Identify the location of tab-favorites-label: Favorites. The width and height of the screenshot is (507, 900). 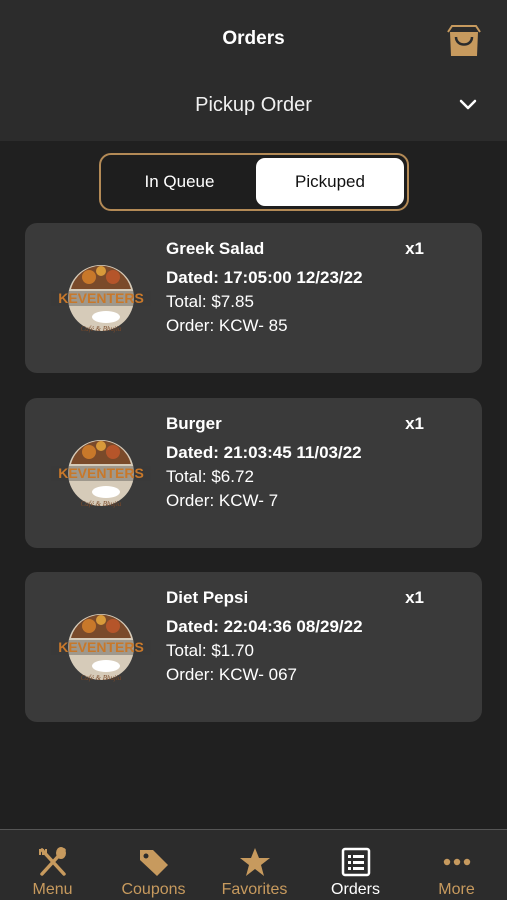
(254, 889).